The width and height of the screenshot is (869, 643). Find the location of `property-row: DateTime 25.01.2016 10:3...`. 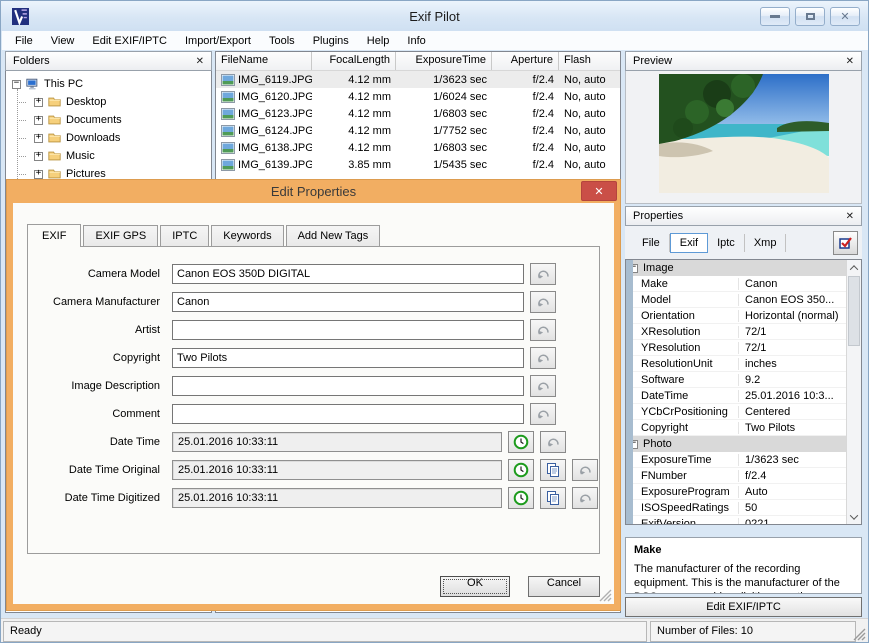

property-row: DateTime 25.01.2016 10:3... is located at coordinates (739, 396).